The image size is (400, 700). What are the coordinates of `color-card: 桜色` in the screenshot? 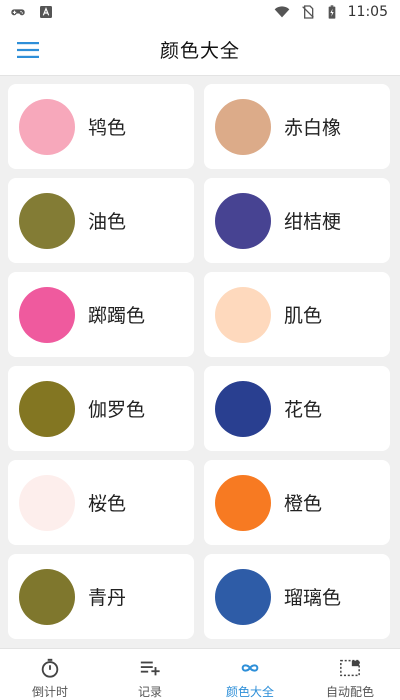 It's located at (101, 502).